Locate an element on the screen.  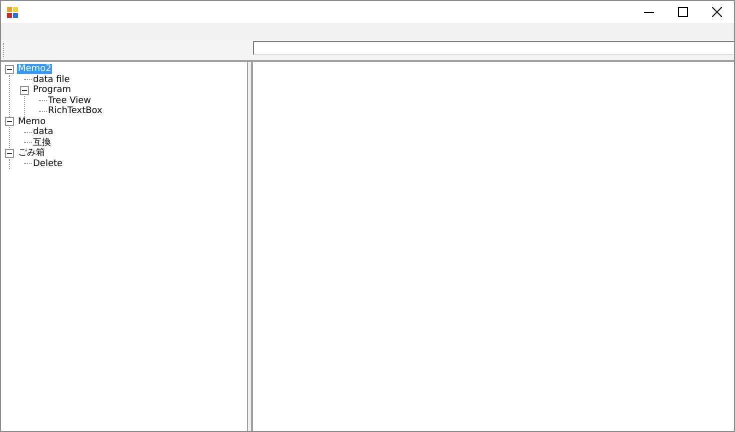
tree-item: Memo is located at coordinates (32, 121).